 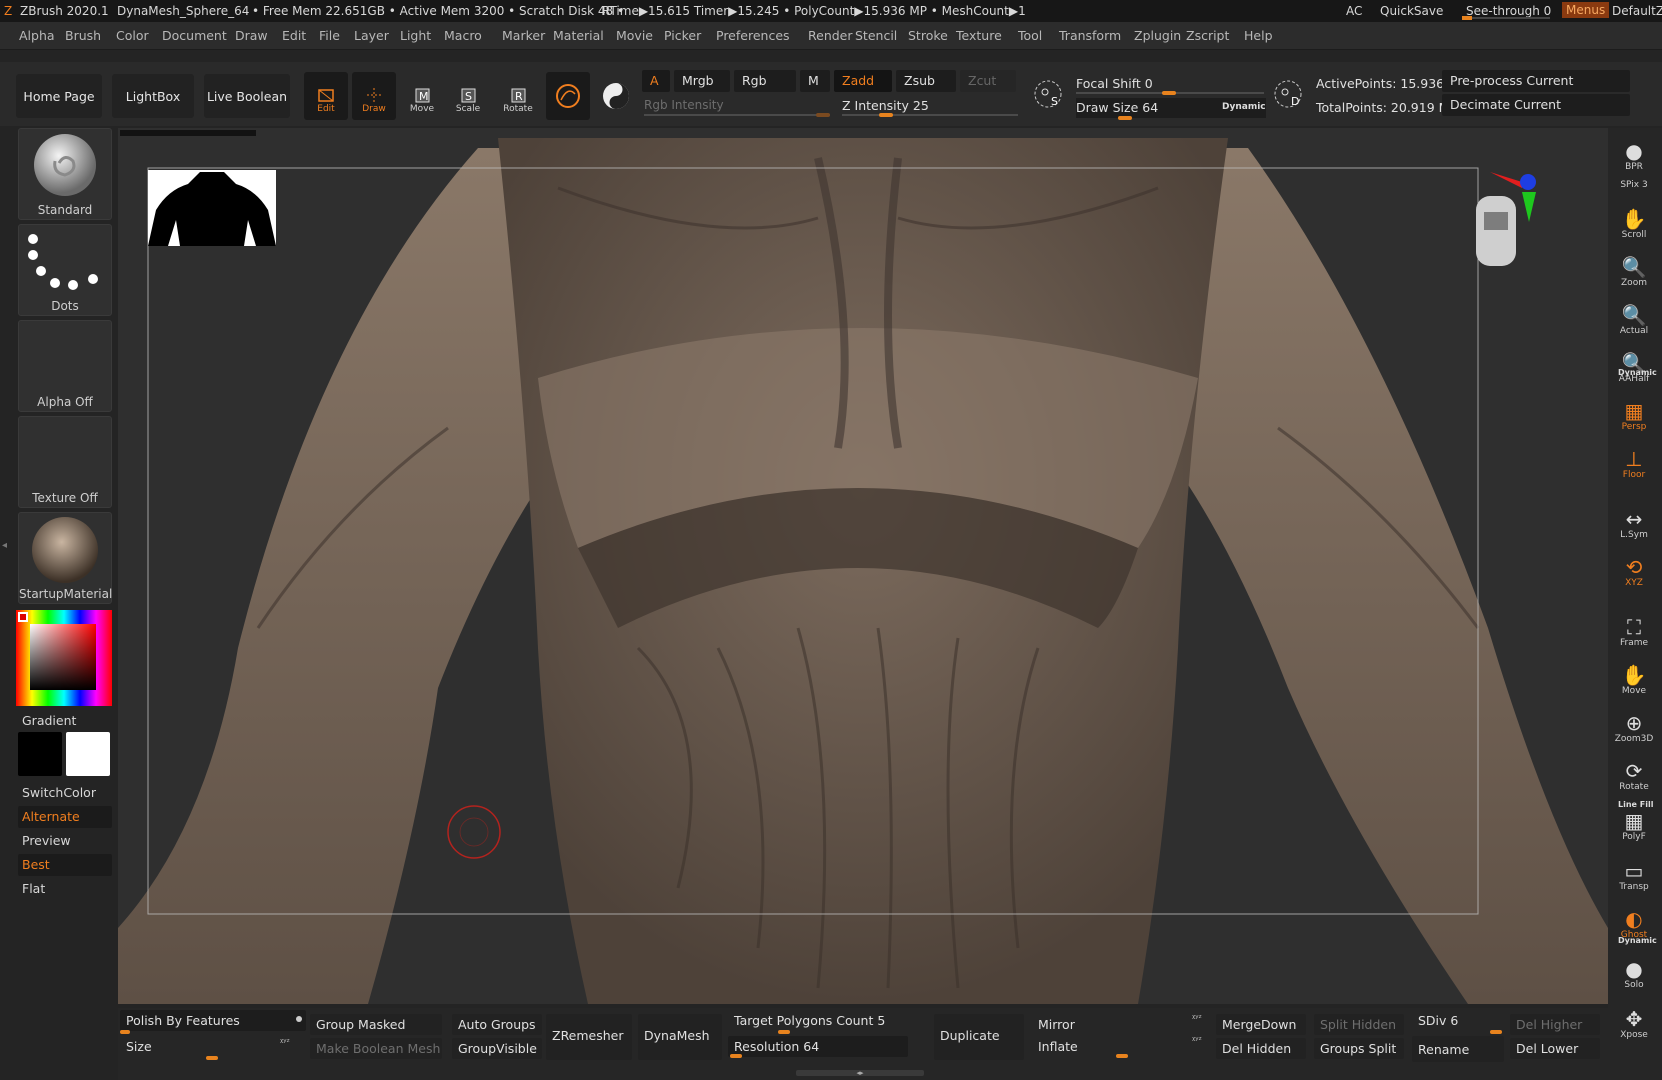 I want to click on scroll-button: ✋ Scroll, so click(x=1634, y=220).